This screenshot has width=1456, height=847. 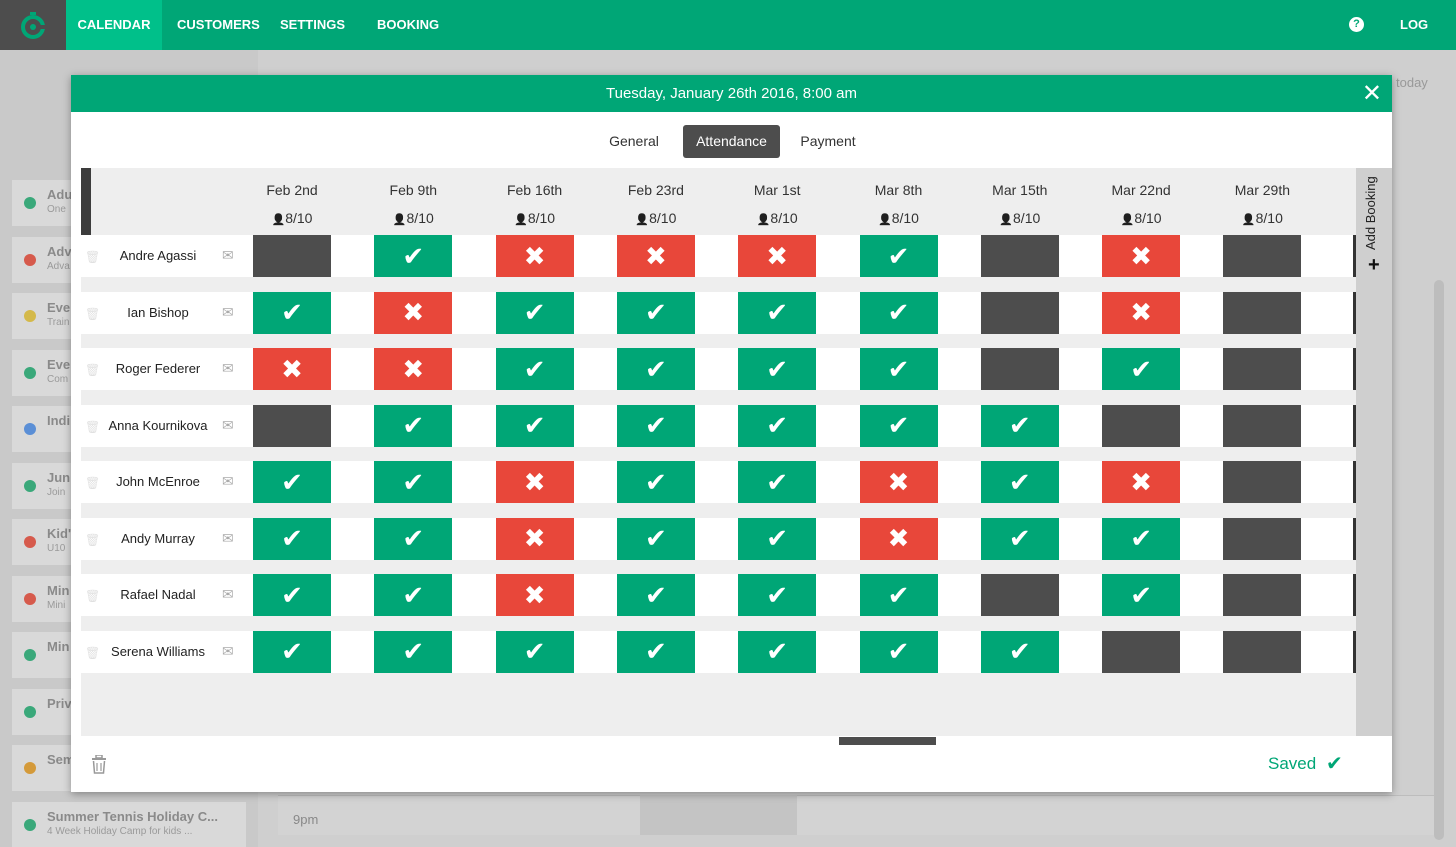 What do you see at coordinates (99, 766) in the screenshot?
I see `delete-booking-icon` at bounding box center [99, 766].